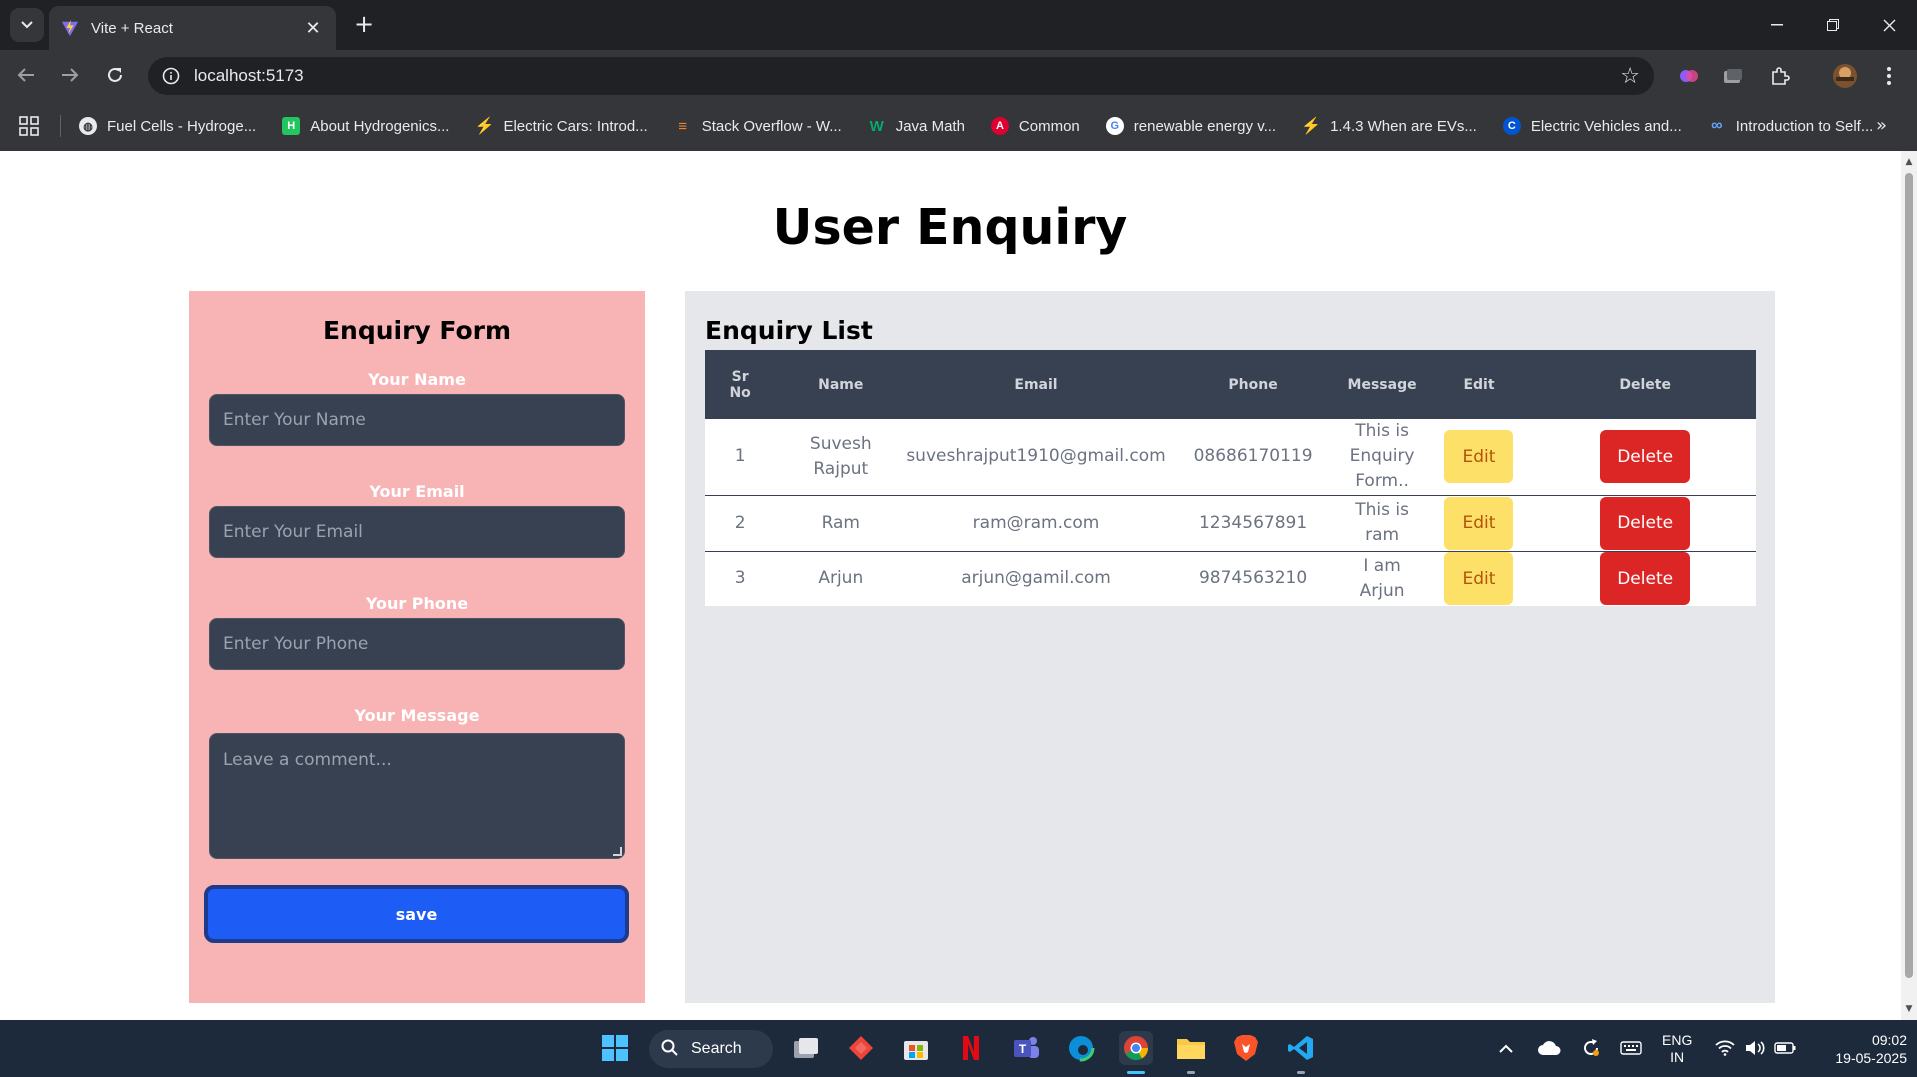 This screenshot has width=1917, height=1077. I want to click on close-window-button, so click(1889, 25).